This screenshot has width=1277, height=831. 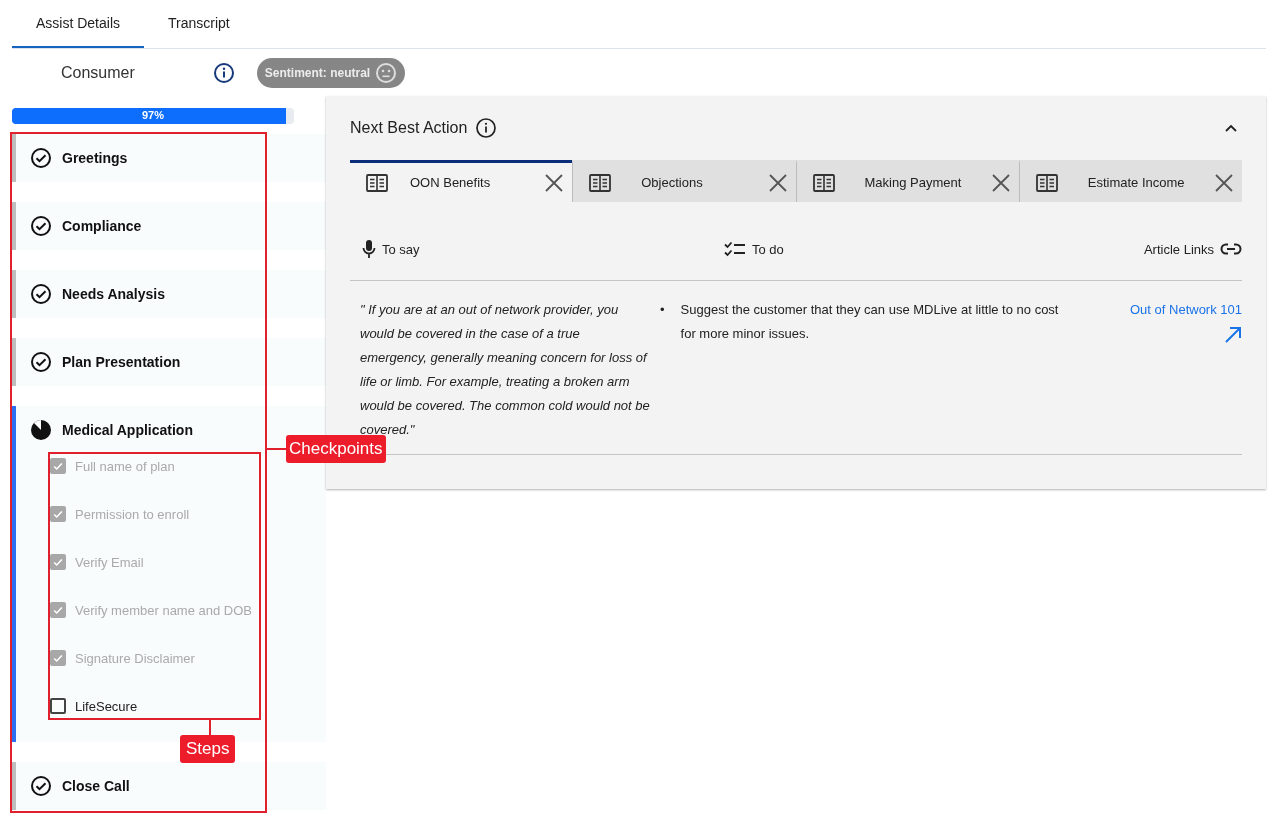 What do you see at coordinates (96, 786) in the screenshot?
I see `section-title: Close Call` at bounding box center [96, 786].